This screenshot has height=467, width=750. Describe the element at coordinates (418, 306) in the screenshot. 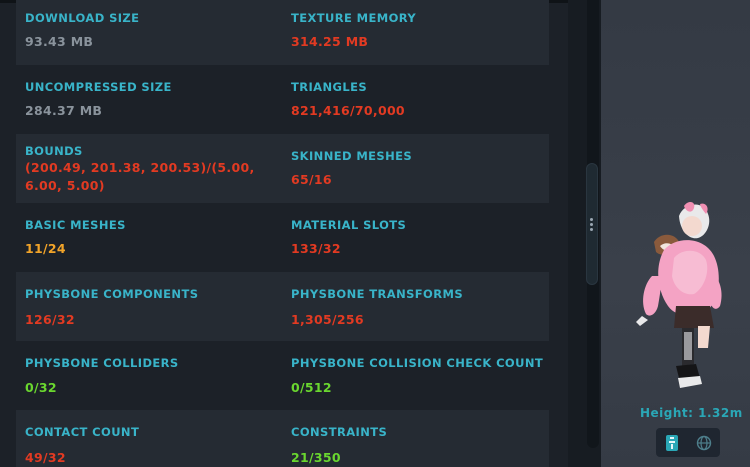

I see `stat-physbone-transforms: PHYSBONE TRANSFORMS 1,305/256` at that location.